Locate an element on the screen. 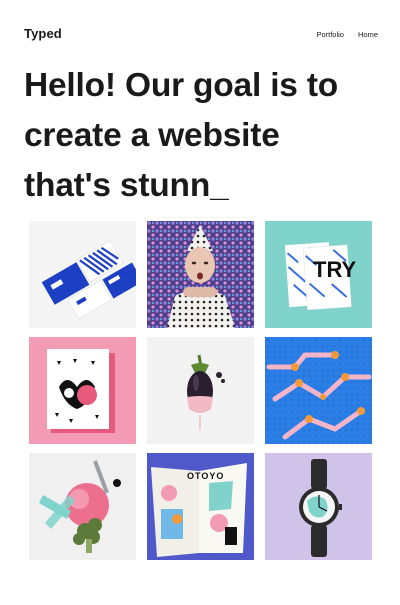 This screenshot has width=400, height=605. portfolio-item-eggplant is located at coordinates (200, 390).